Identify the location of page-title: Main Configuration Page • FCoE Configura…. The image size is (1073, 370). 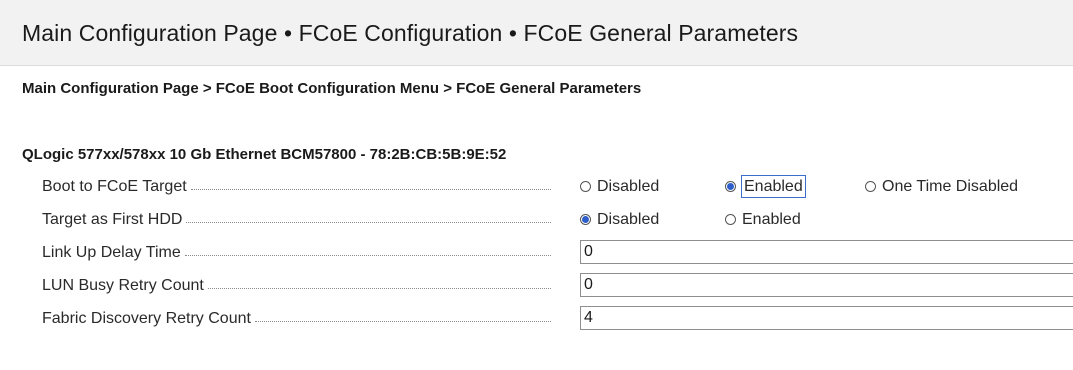
(410, 33).